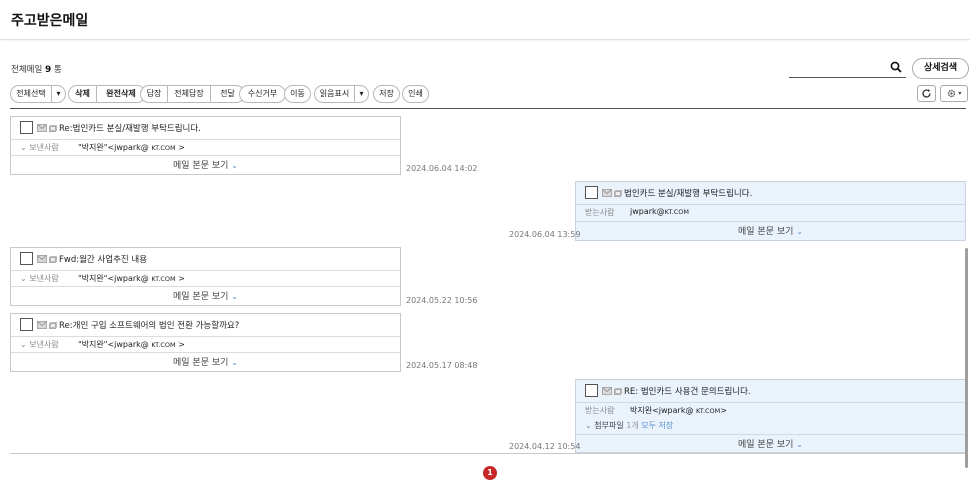 The image size is (970, 487). What do you see at coordinates (442, 168) in the screenshot?
I see `mail-date: 2024.06.04 14:02` at bounding box center [442, 168].